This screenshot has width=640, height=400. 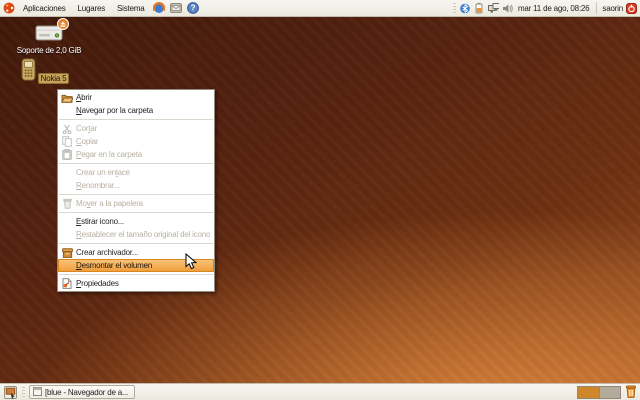 I want to click on workspace-switcher, so click(x=599, y=392).